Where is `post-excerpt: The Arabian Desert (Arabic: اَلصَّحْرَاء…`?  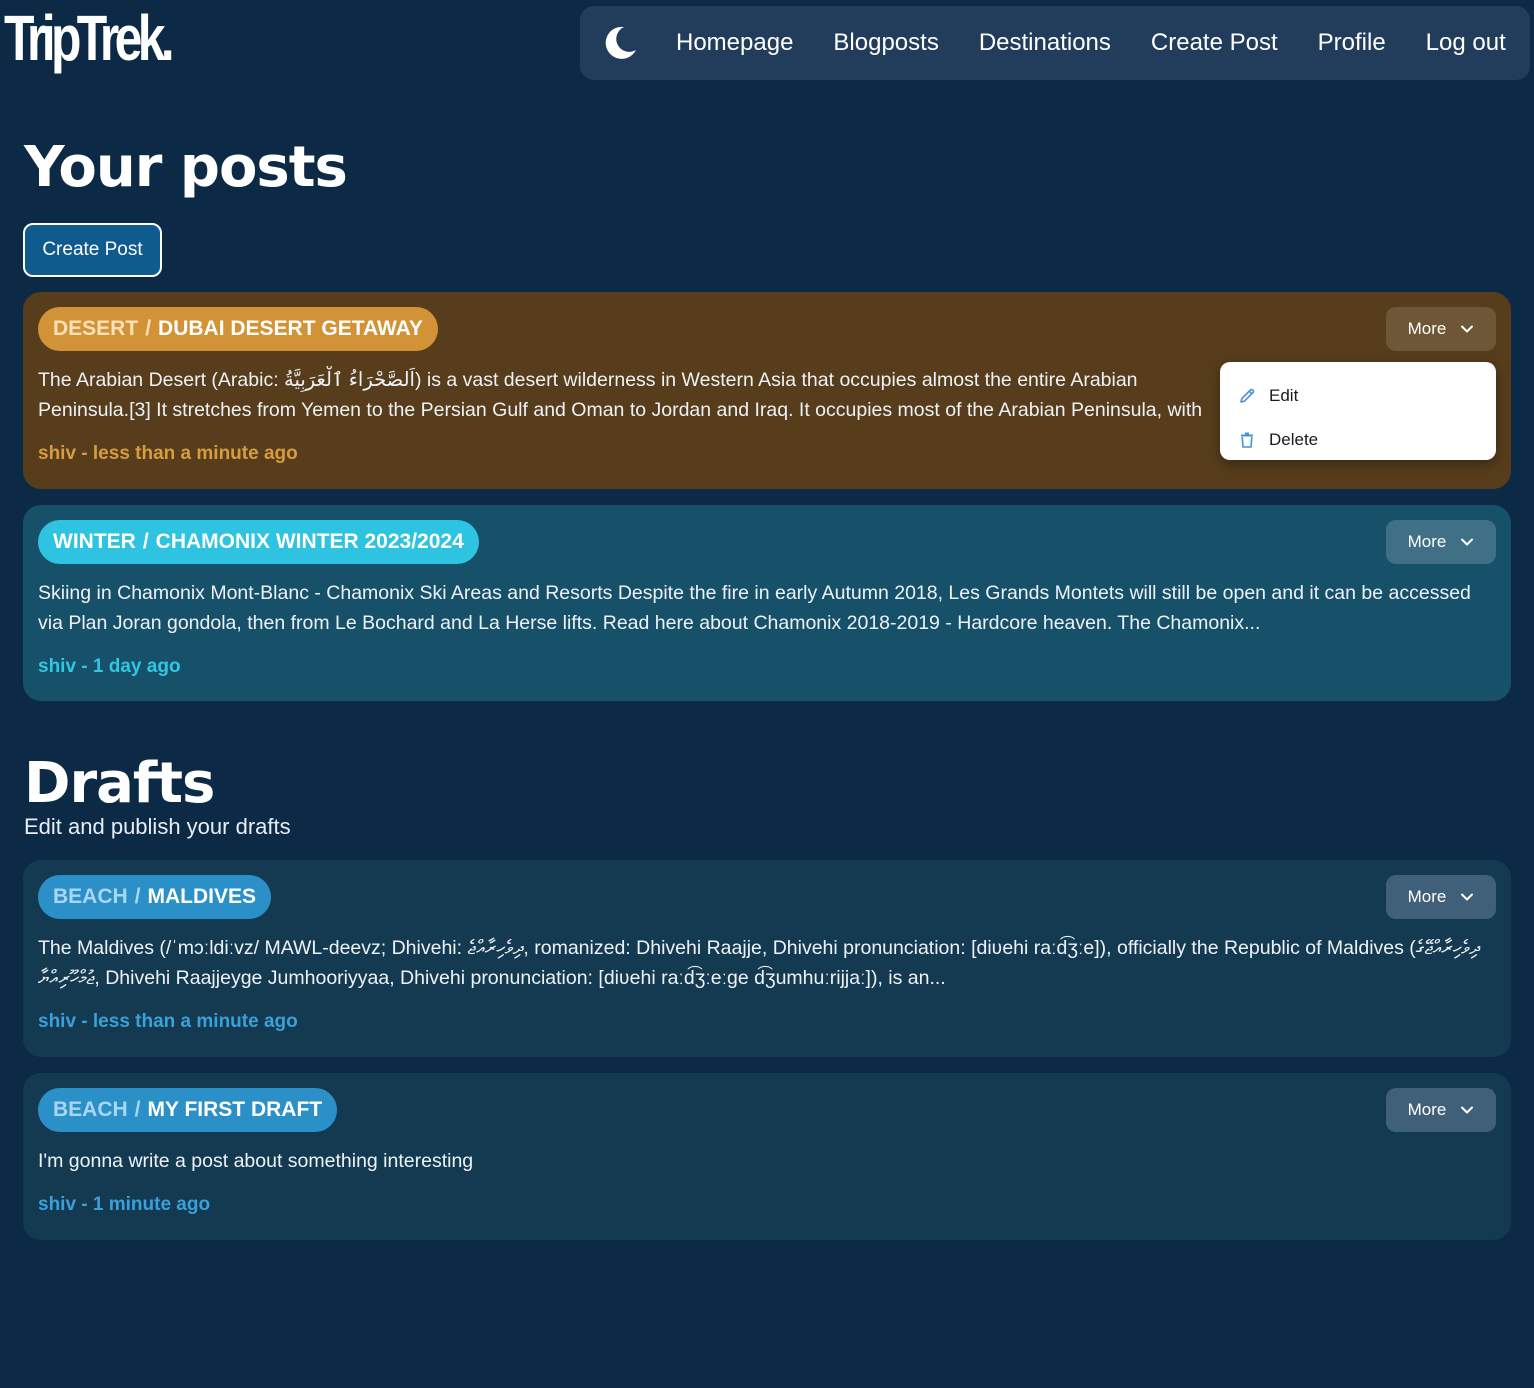 post-excerpt: The Arabian Desert (Arabic: اَلصَّحْرَاء… is located at coordinates (620, 395).